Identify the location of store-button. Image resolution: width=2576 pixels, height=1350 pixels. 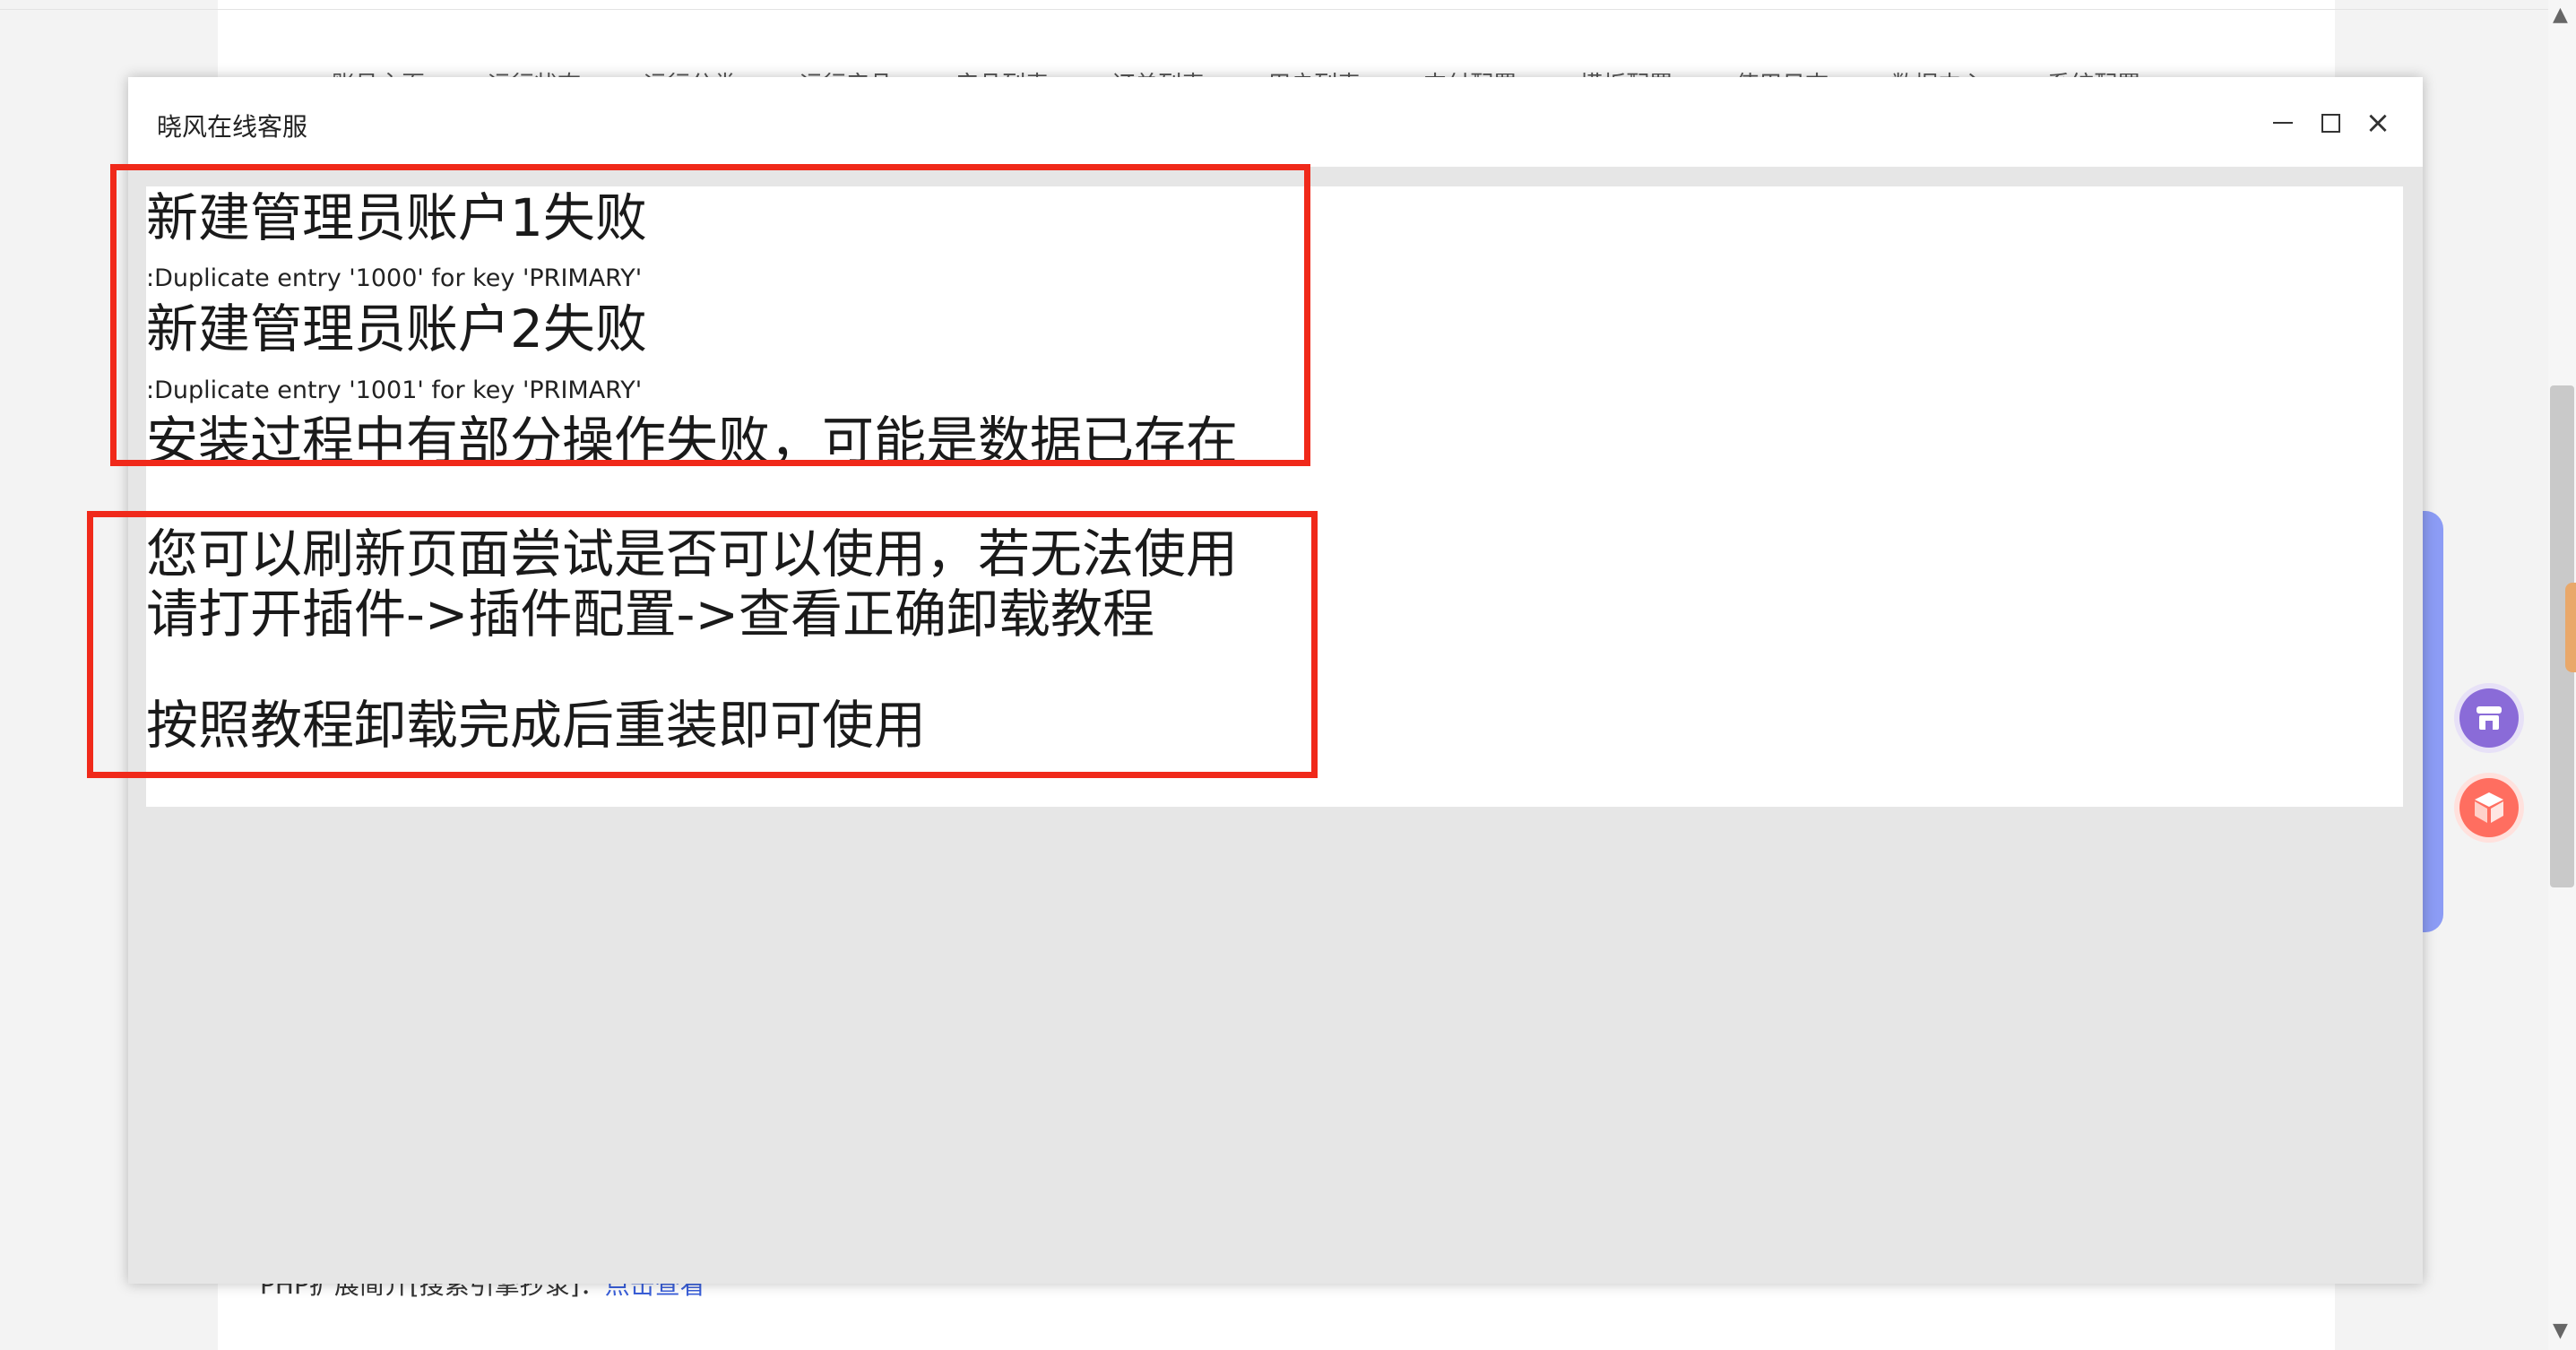
(2489, 718).